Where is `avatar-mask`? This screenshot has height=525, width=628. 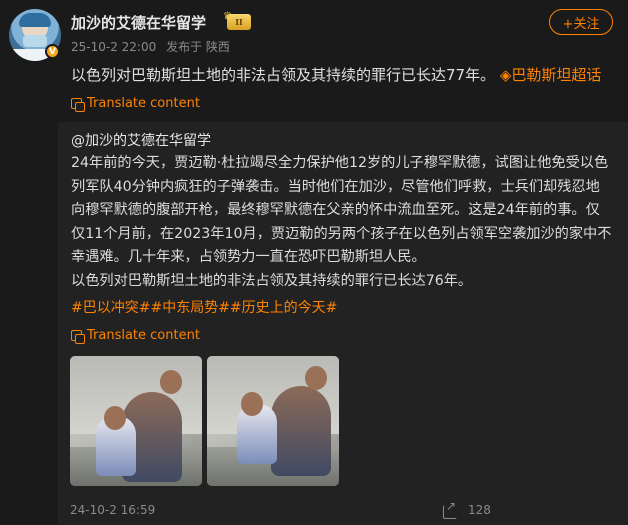
avatar-mask is located at coordinates (35, 41).